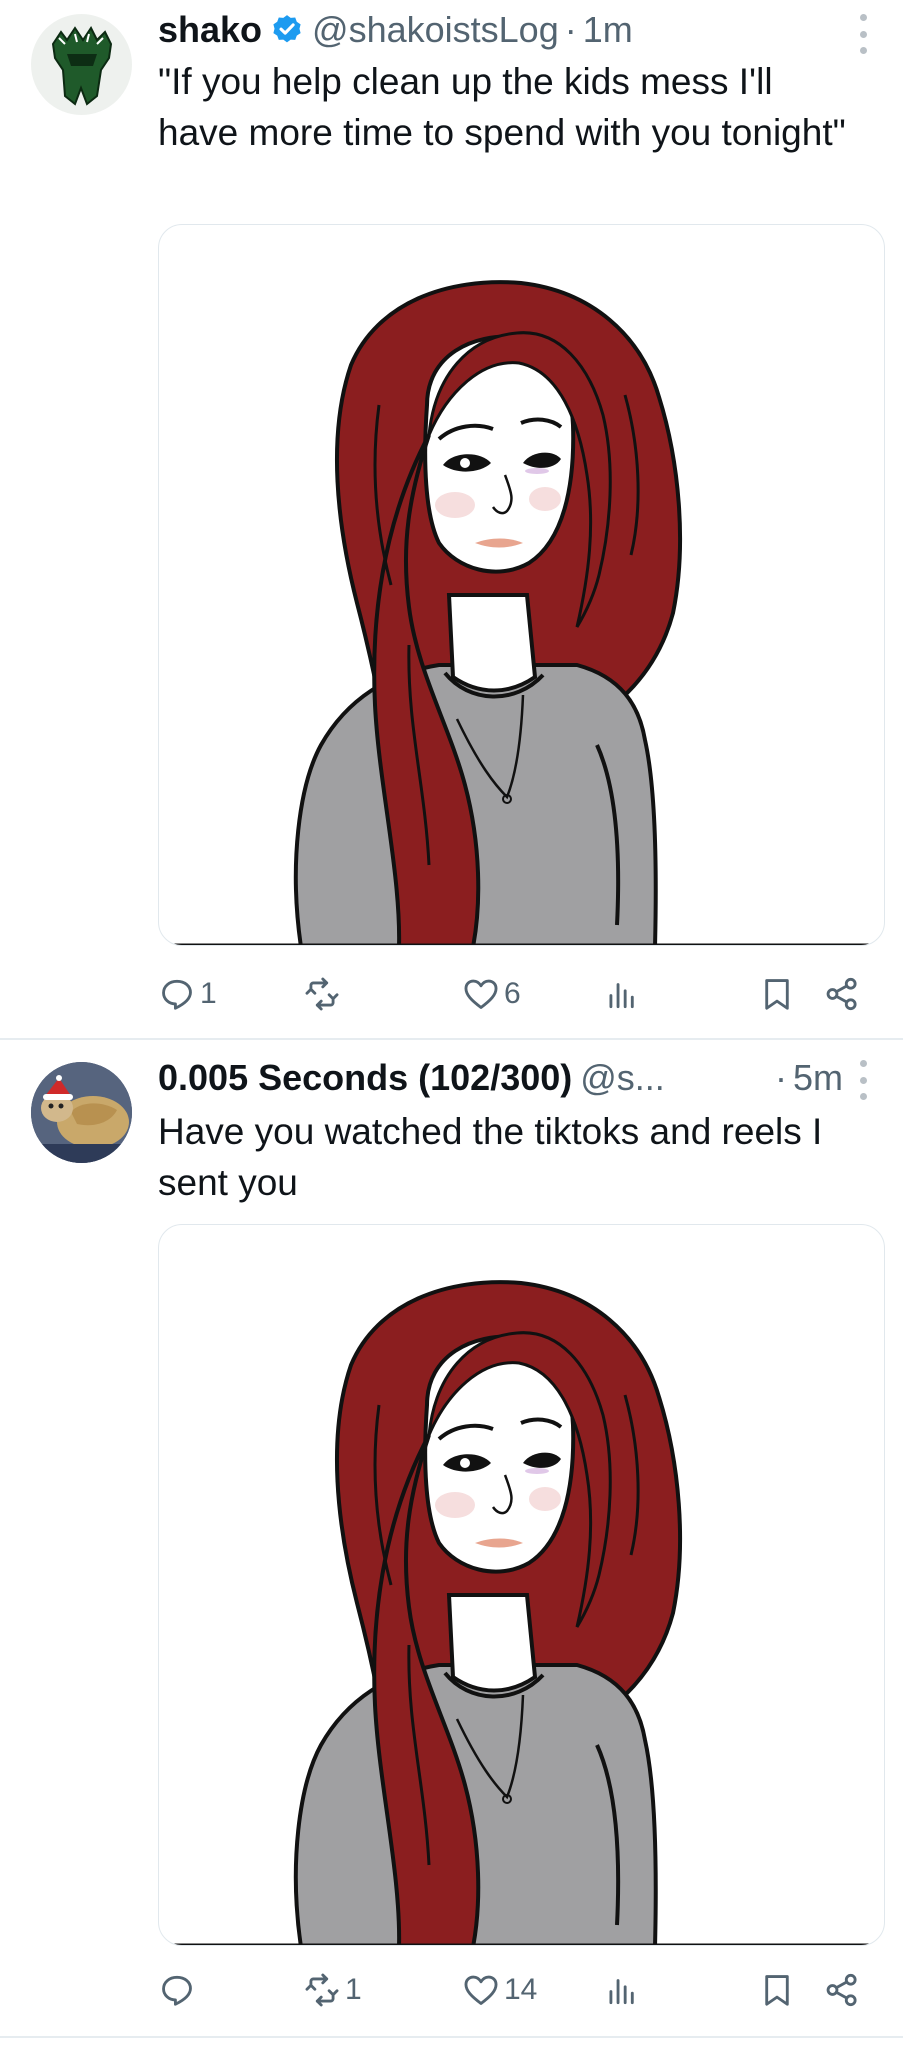 This screenshot has height=2048, width=903. I want to click on repost-button: 1, so click(332, 1990).